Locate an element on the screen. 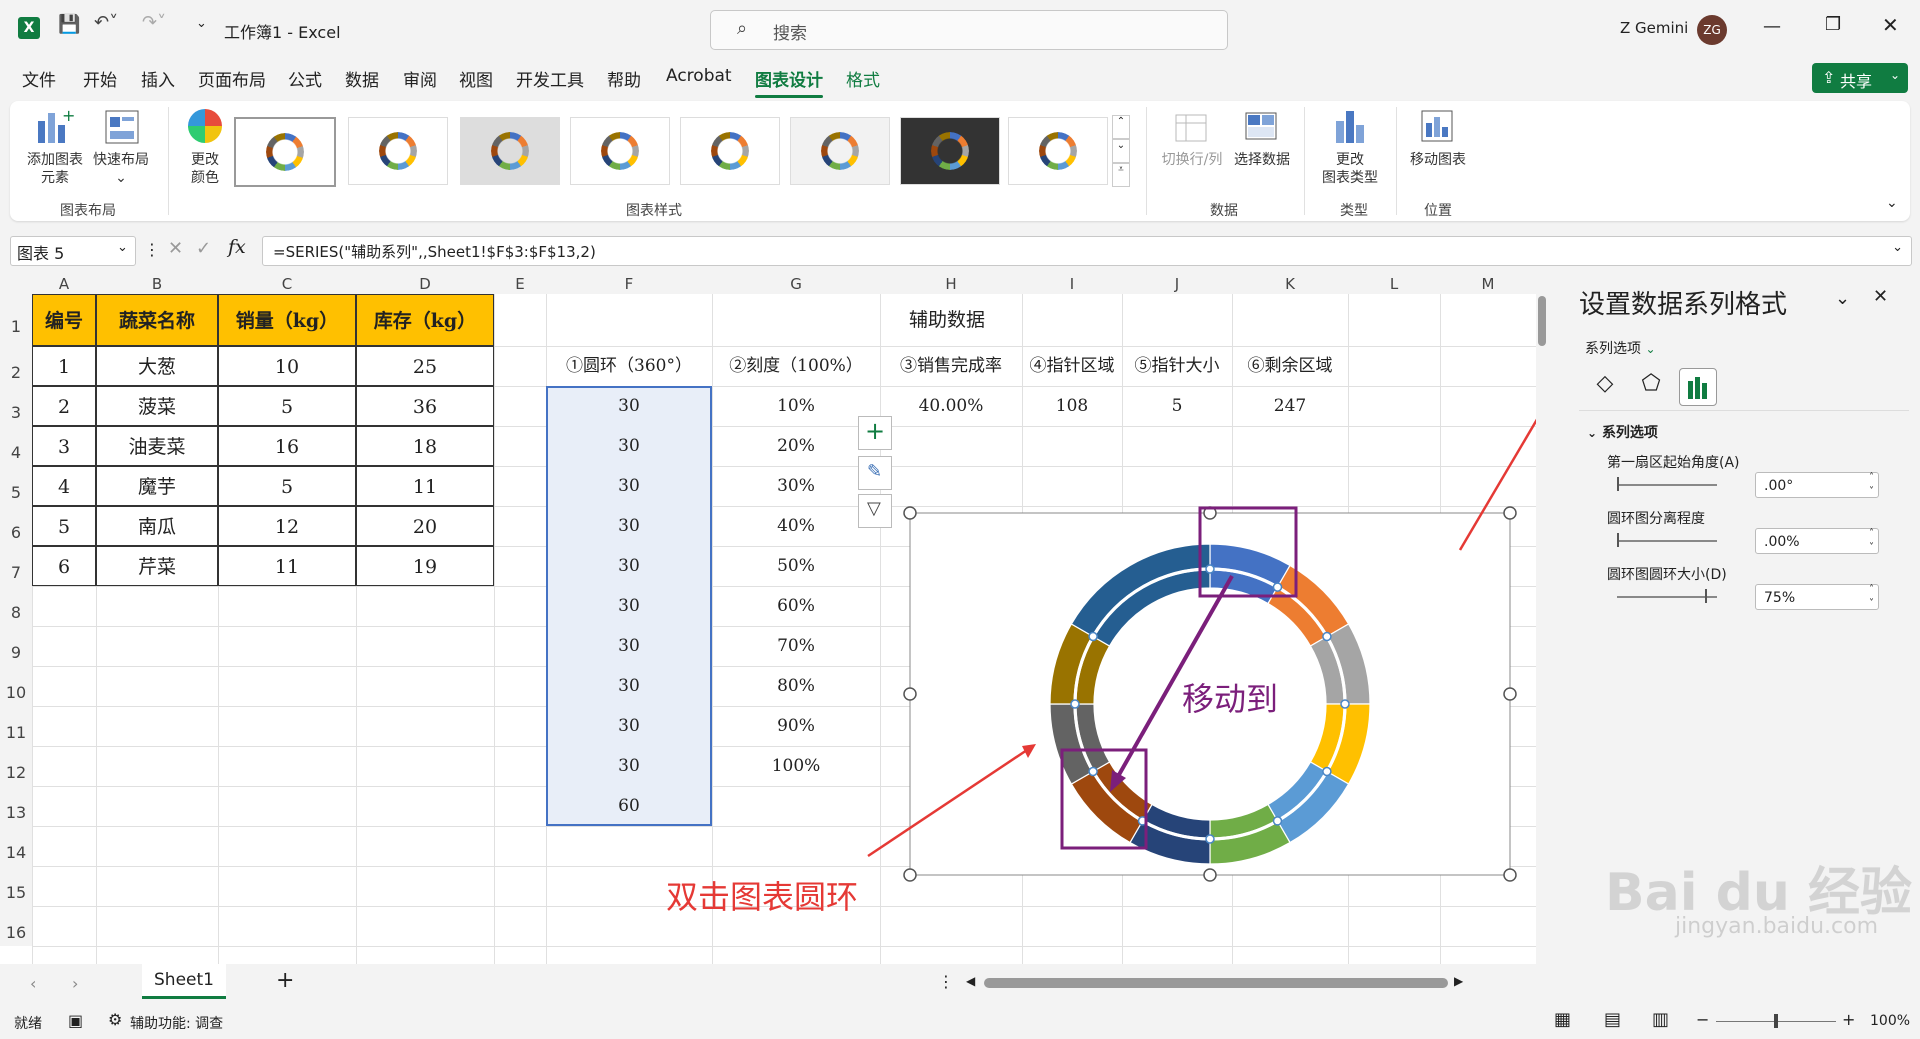 This screenshot has height=1039, width=1920. avatar: ZG is located at coordinates (1712, 30).